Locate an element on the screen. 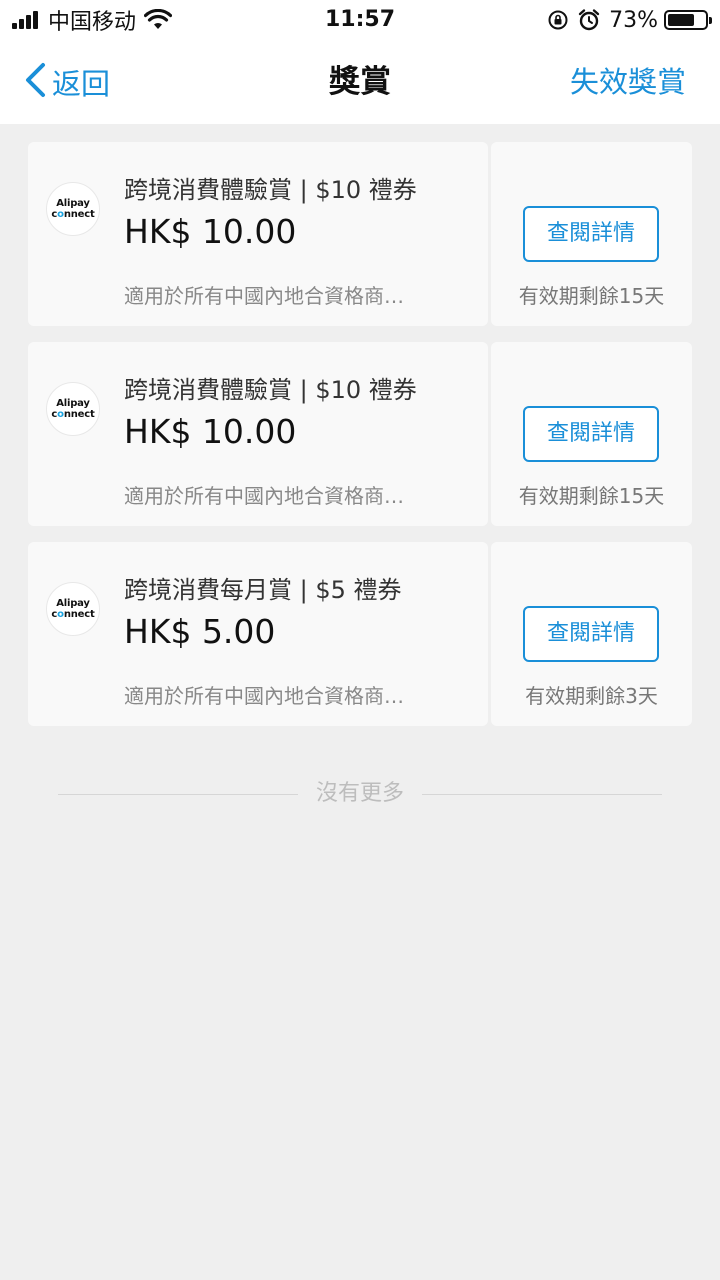  battery-tip is located at coordinates (710, 20).